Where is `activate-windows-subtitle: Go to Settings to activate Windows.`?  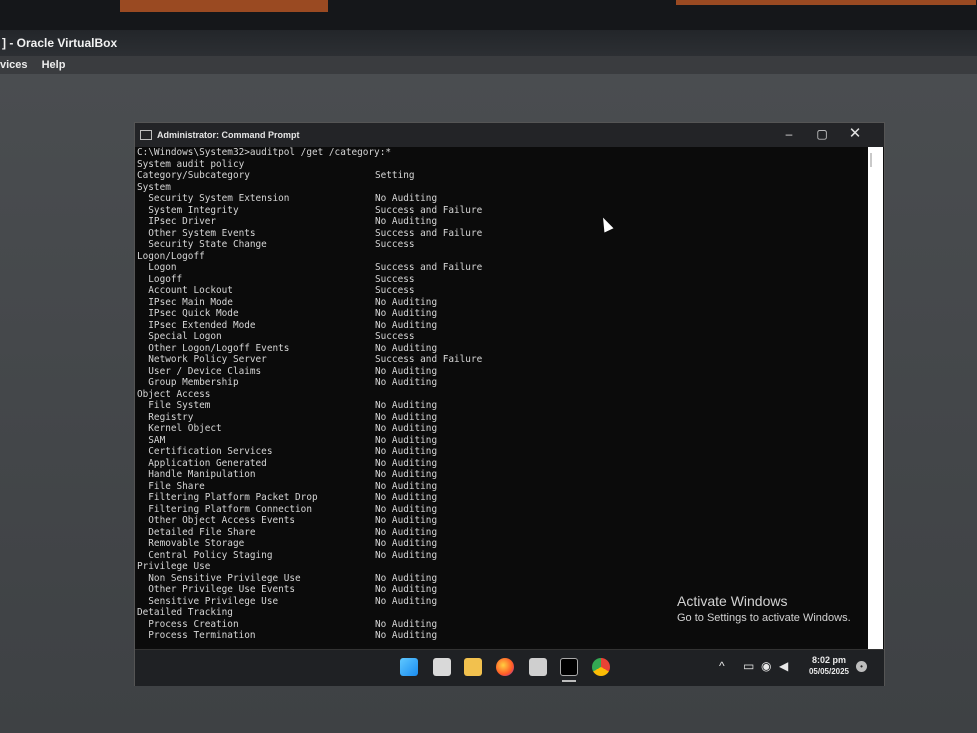
activate-windows-subtitle: Go to Settings to activate Windows. is located at coordinates (764, 618).